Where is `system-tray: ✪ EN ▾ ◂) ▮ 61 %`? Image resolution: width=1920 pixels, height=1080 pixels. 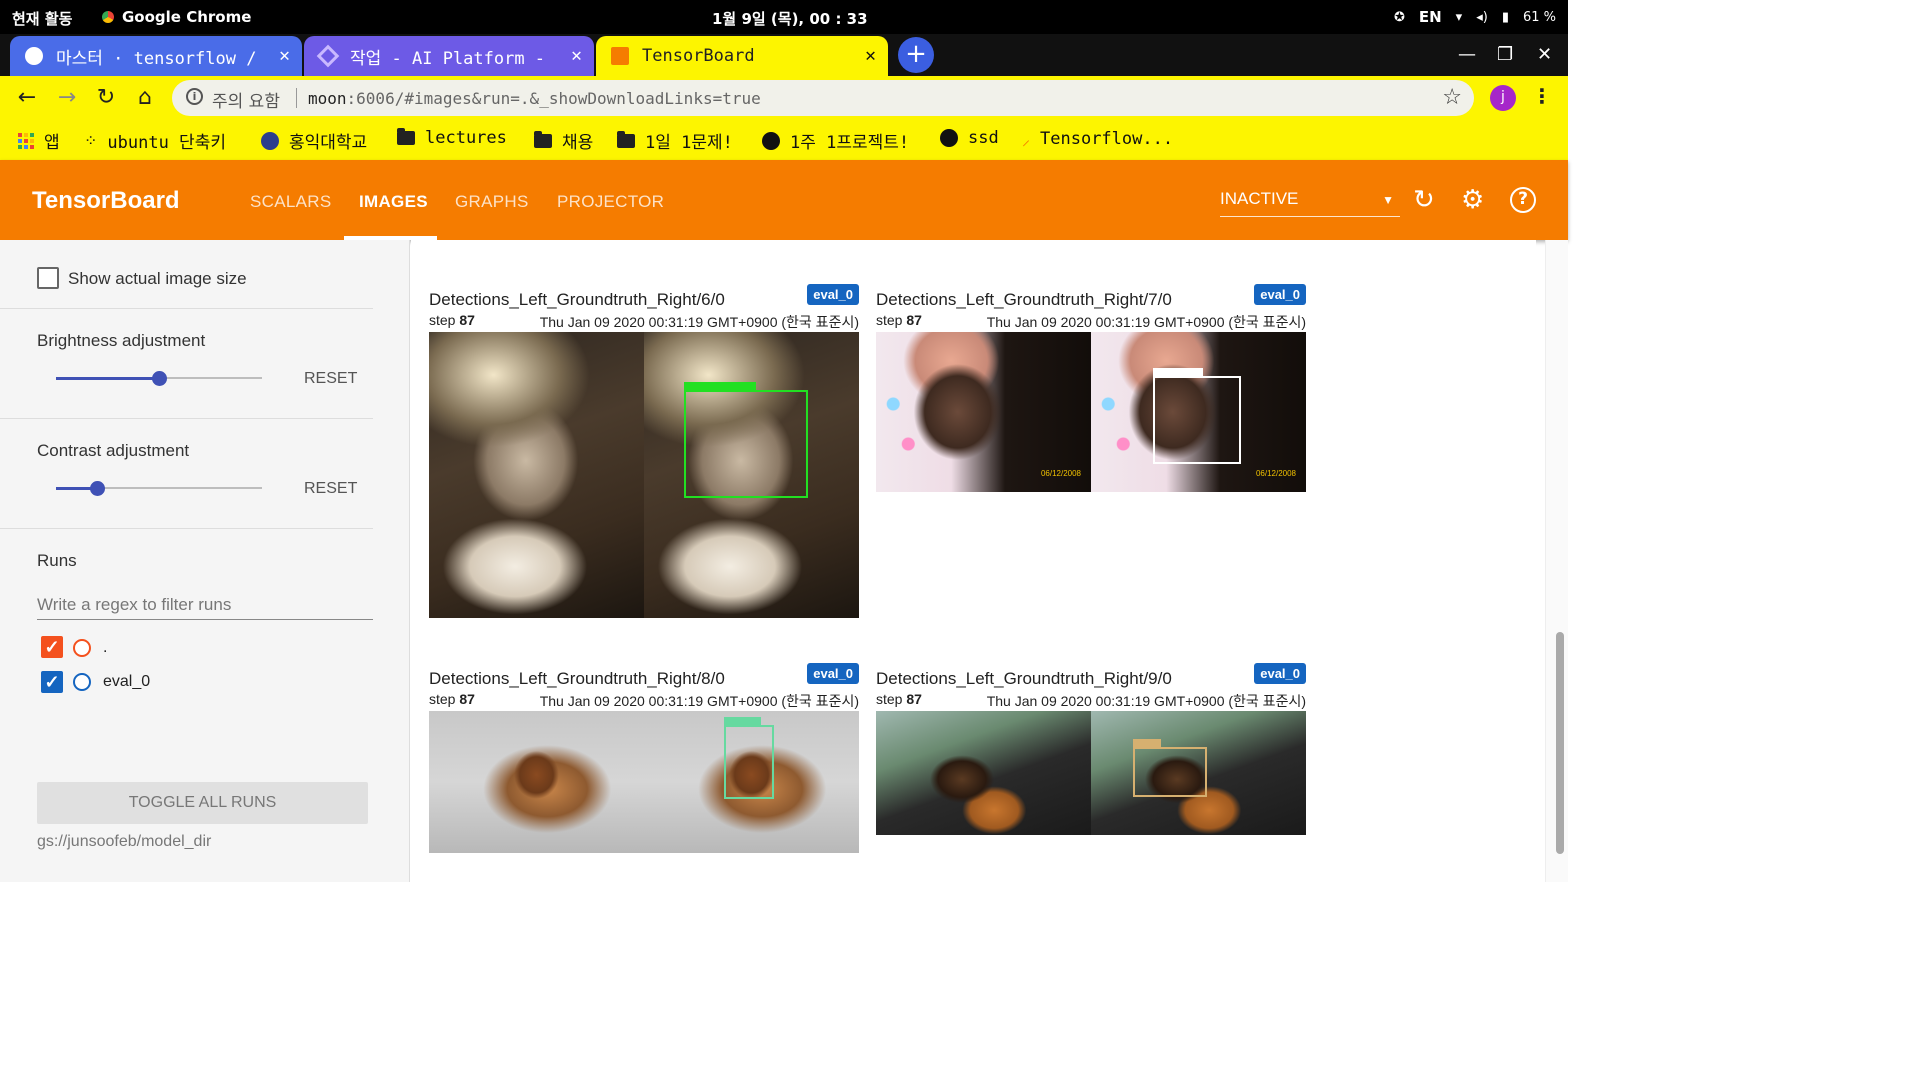
system-tray: ✪ EN ▾ ◂) ▮ 61 % is located at coordinates (1475, 17).